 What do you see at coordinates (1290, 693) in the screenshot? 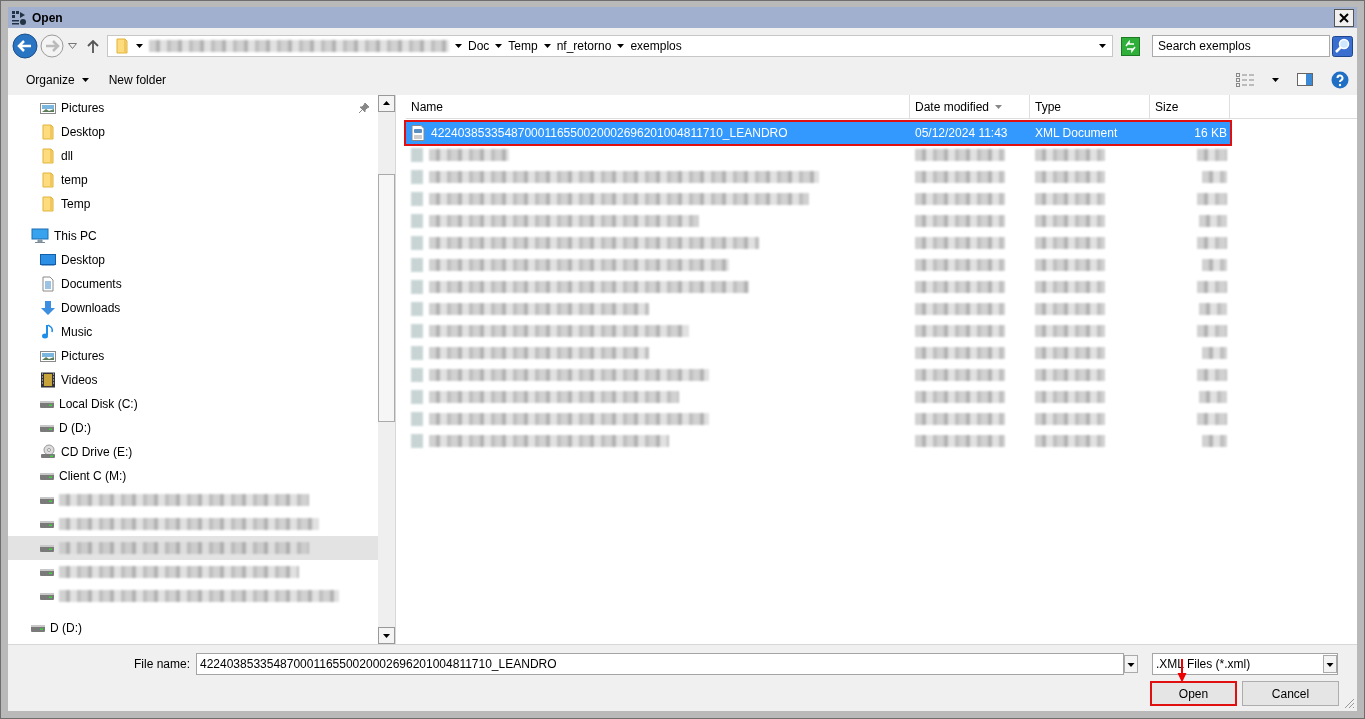
I see `cancel-button: Cancel` at bounding box center [1290, 693].